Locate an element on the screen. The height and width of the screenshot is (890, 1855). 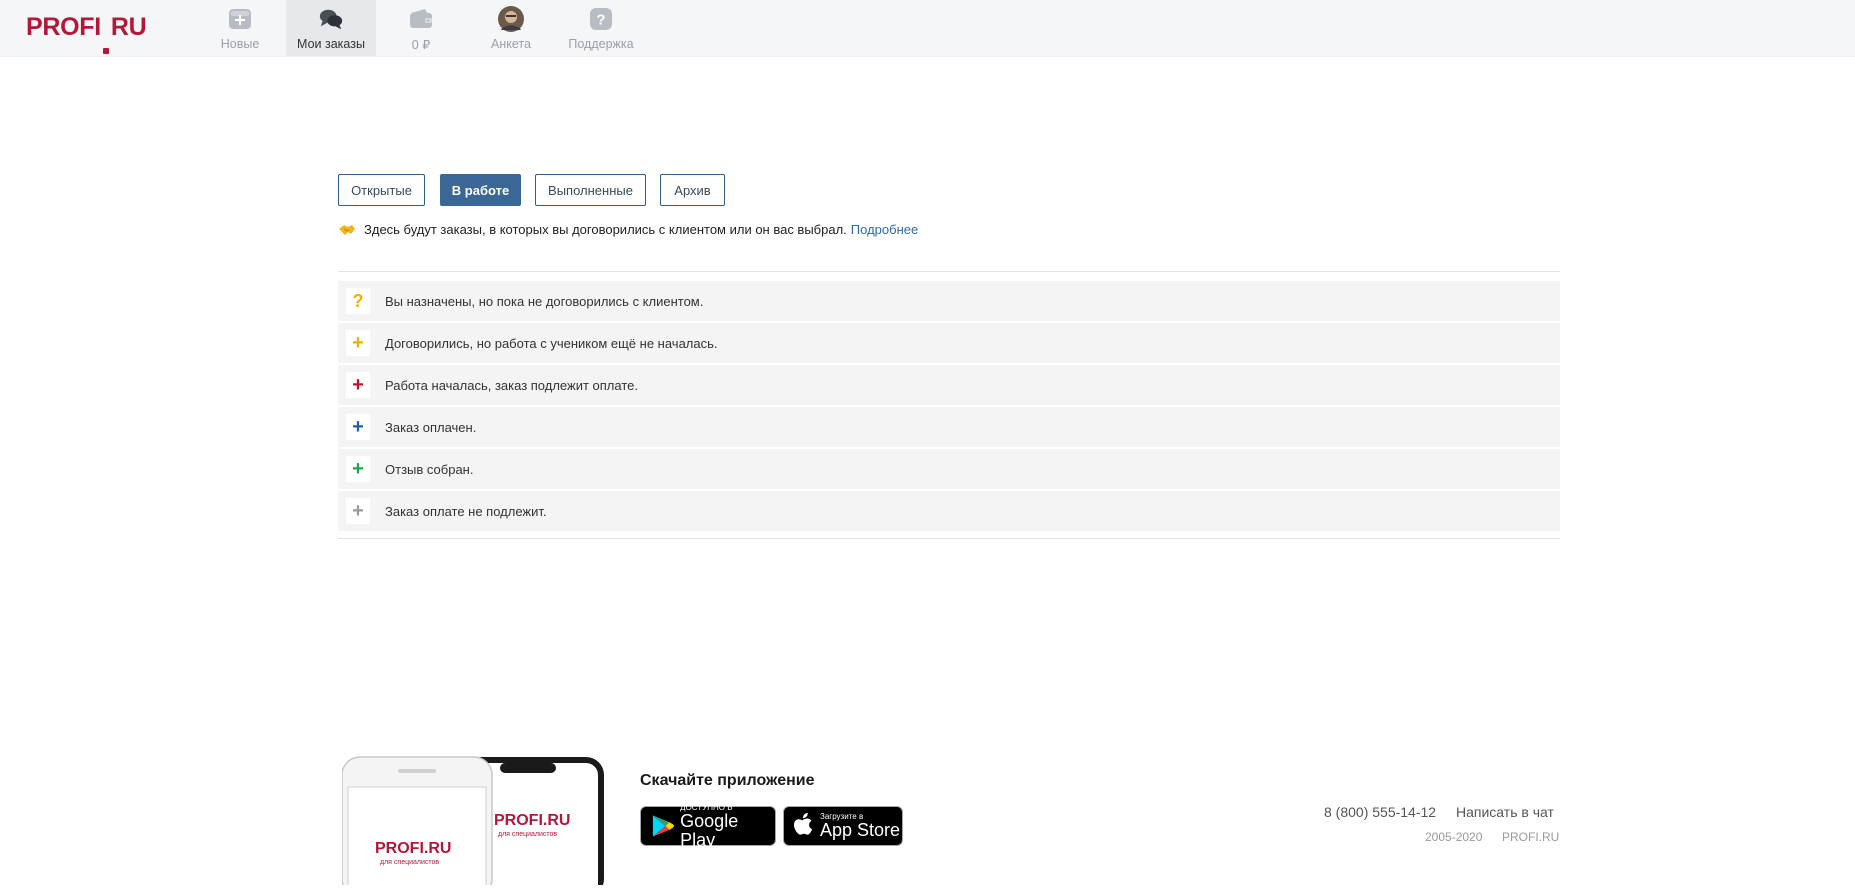
wallet-icon is located at coordinates (421, 19).